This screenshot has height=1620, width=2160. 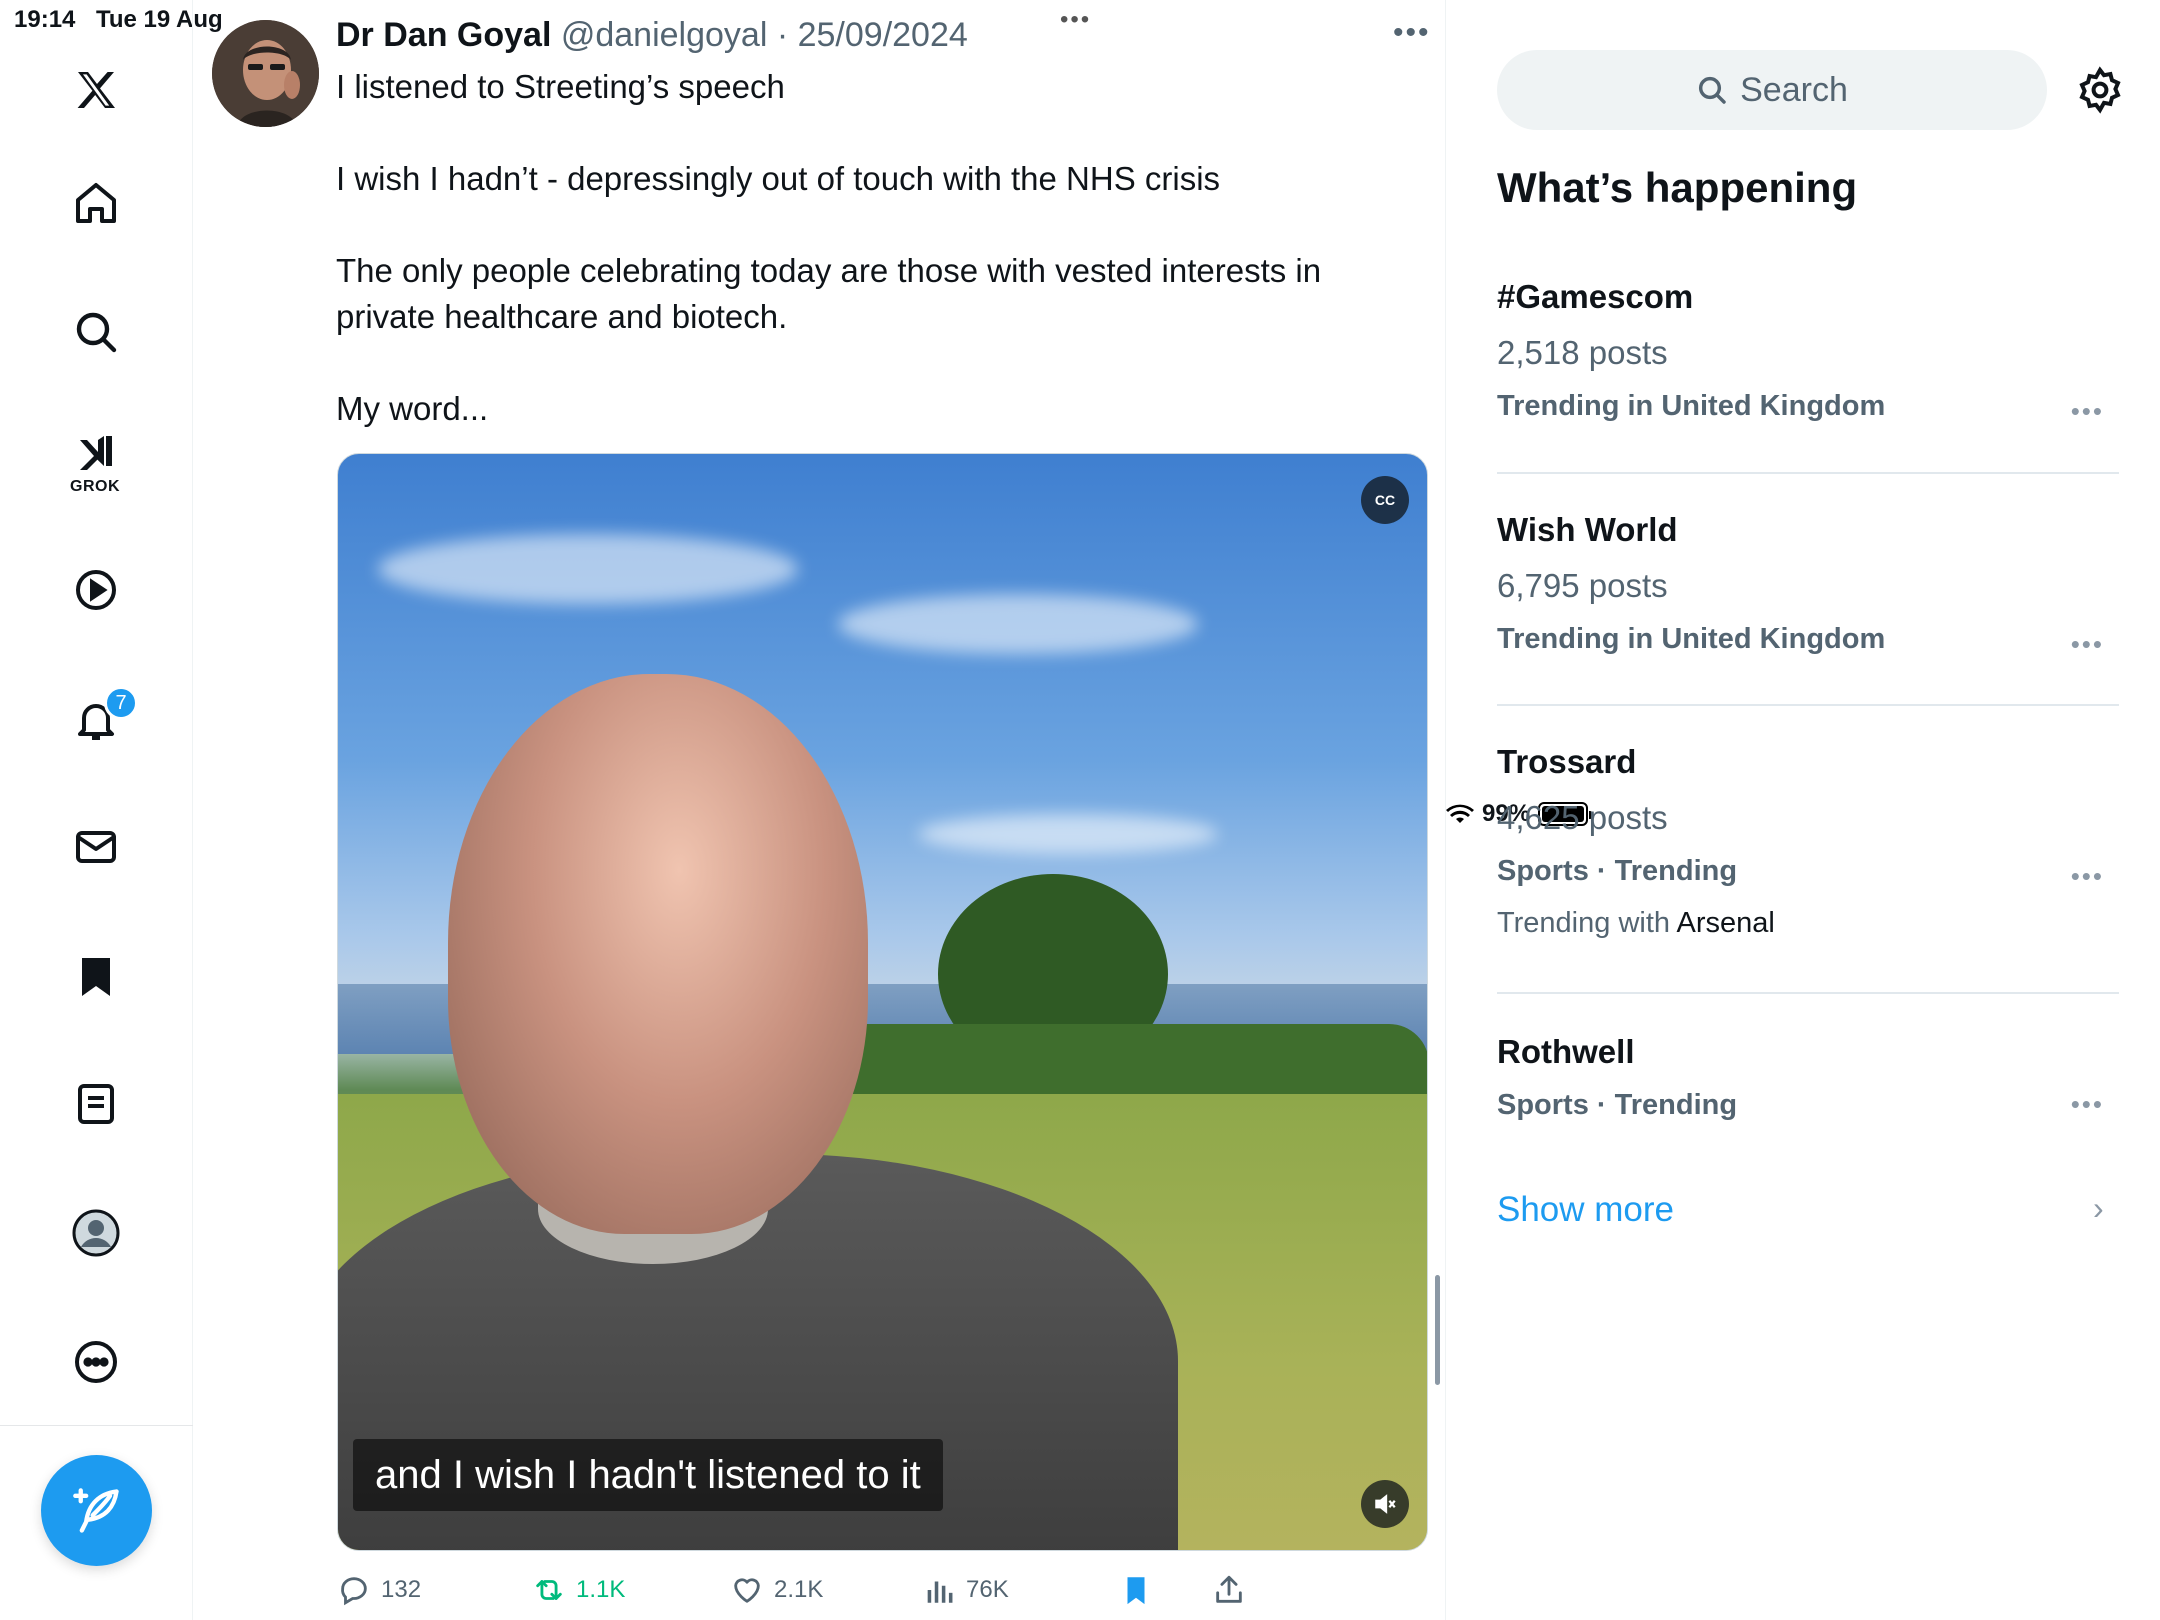 What do you see at coordinates (354, 1591) in the screenshot?
I see `reply-bubble-icon` at bounding box center [354, 1591].